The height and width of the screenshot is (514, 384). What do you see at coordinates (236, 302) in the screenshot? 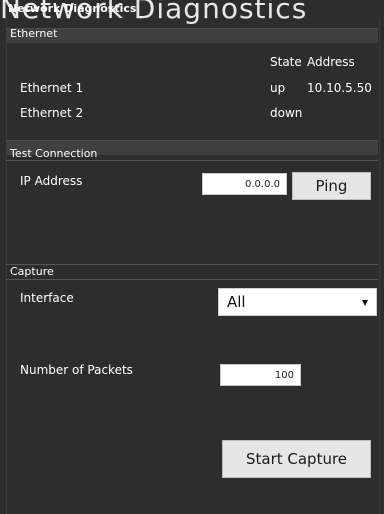
I see `interface-selected-value: All` at bounding box center [236, 302].